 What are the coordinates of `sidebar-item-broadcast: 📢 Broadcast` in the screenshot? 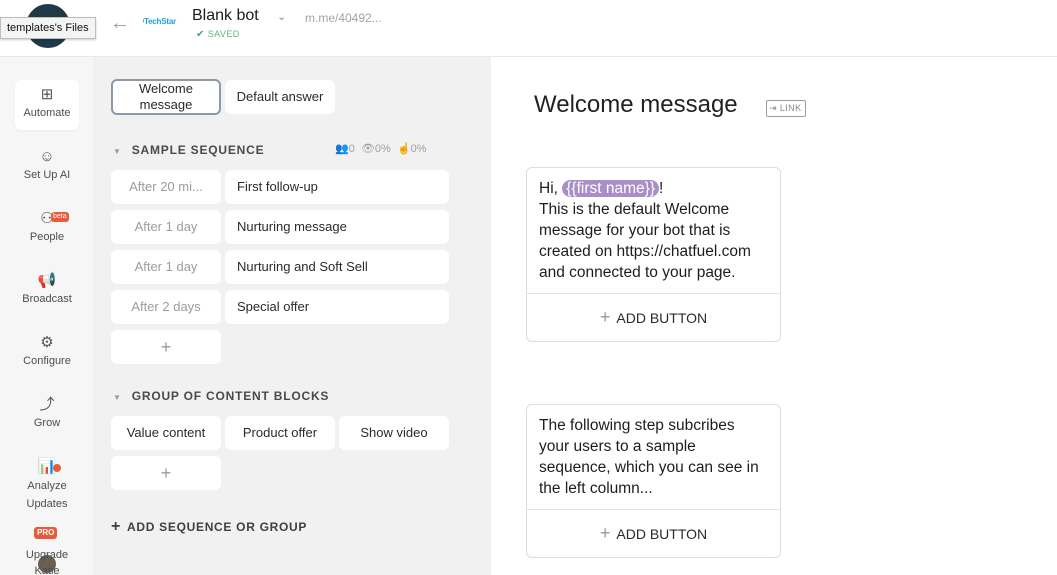 It's located at (47, 291).